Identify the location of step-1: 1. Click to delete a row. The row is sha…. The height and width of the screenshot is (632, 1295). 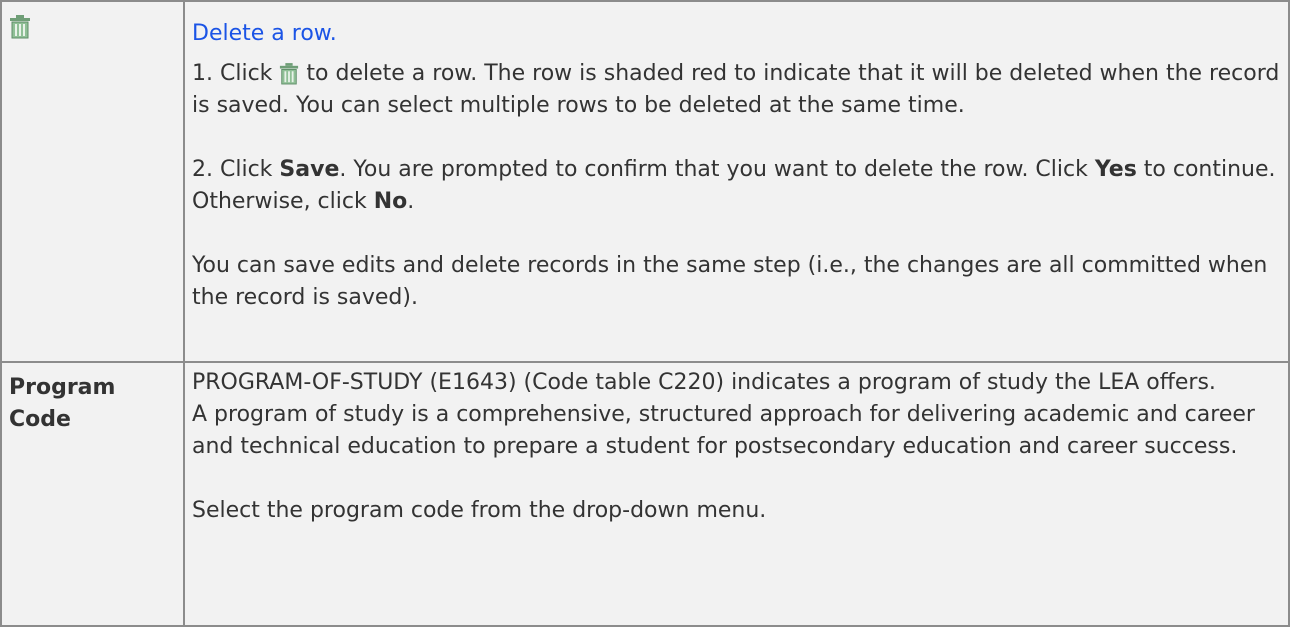
(737, 90).